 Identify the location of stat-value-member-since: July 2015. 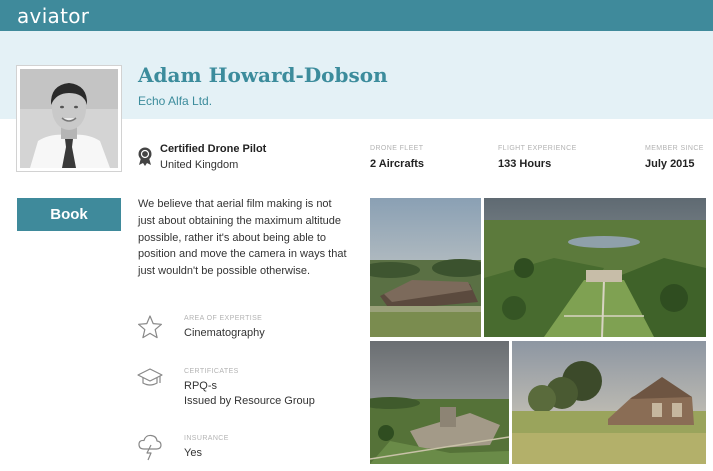
(670, 164).